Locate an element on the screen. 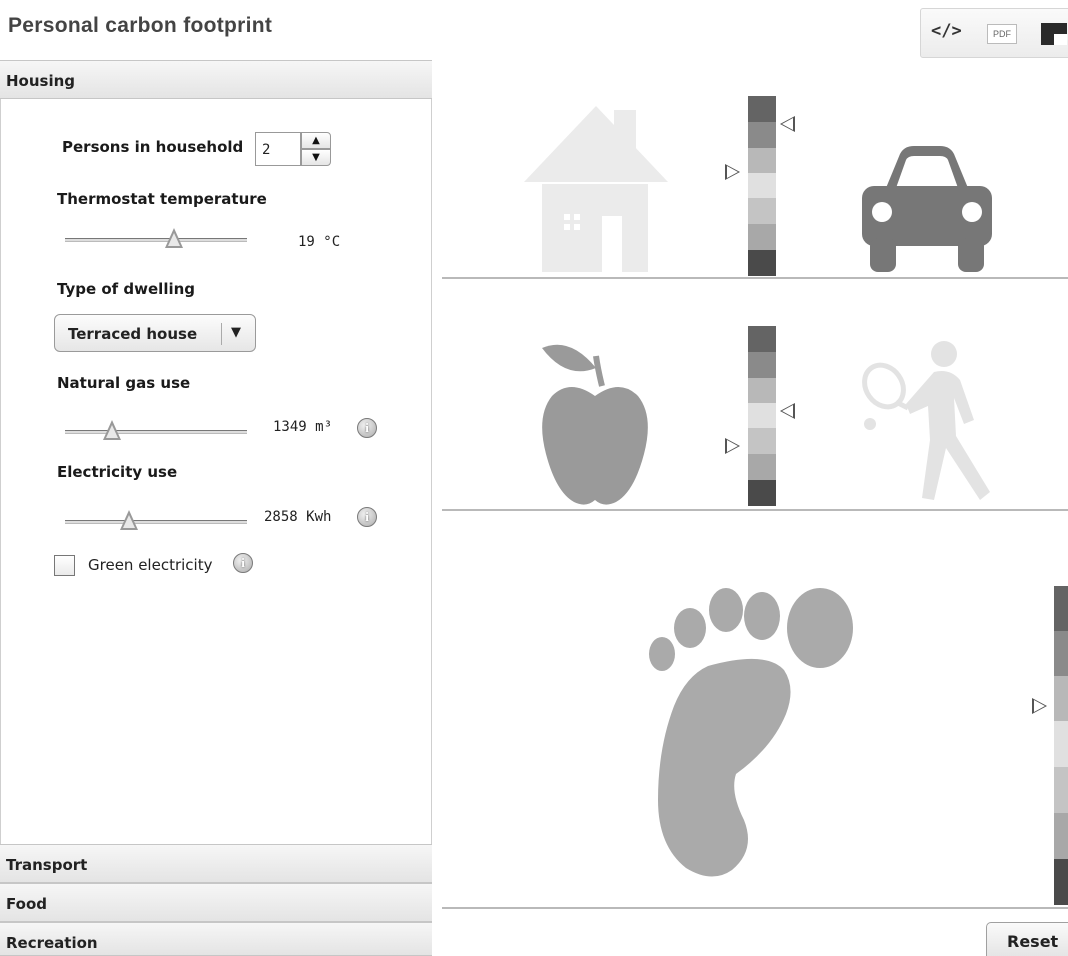 The image size is (1068, 956). increment-up-icon: ▲ is located at coordinates (316, 140).